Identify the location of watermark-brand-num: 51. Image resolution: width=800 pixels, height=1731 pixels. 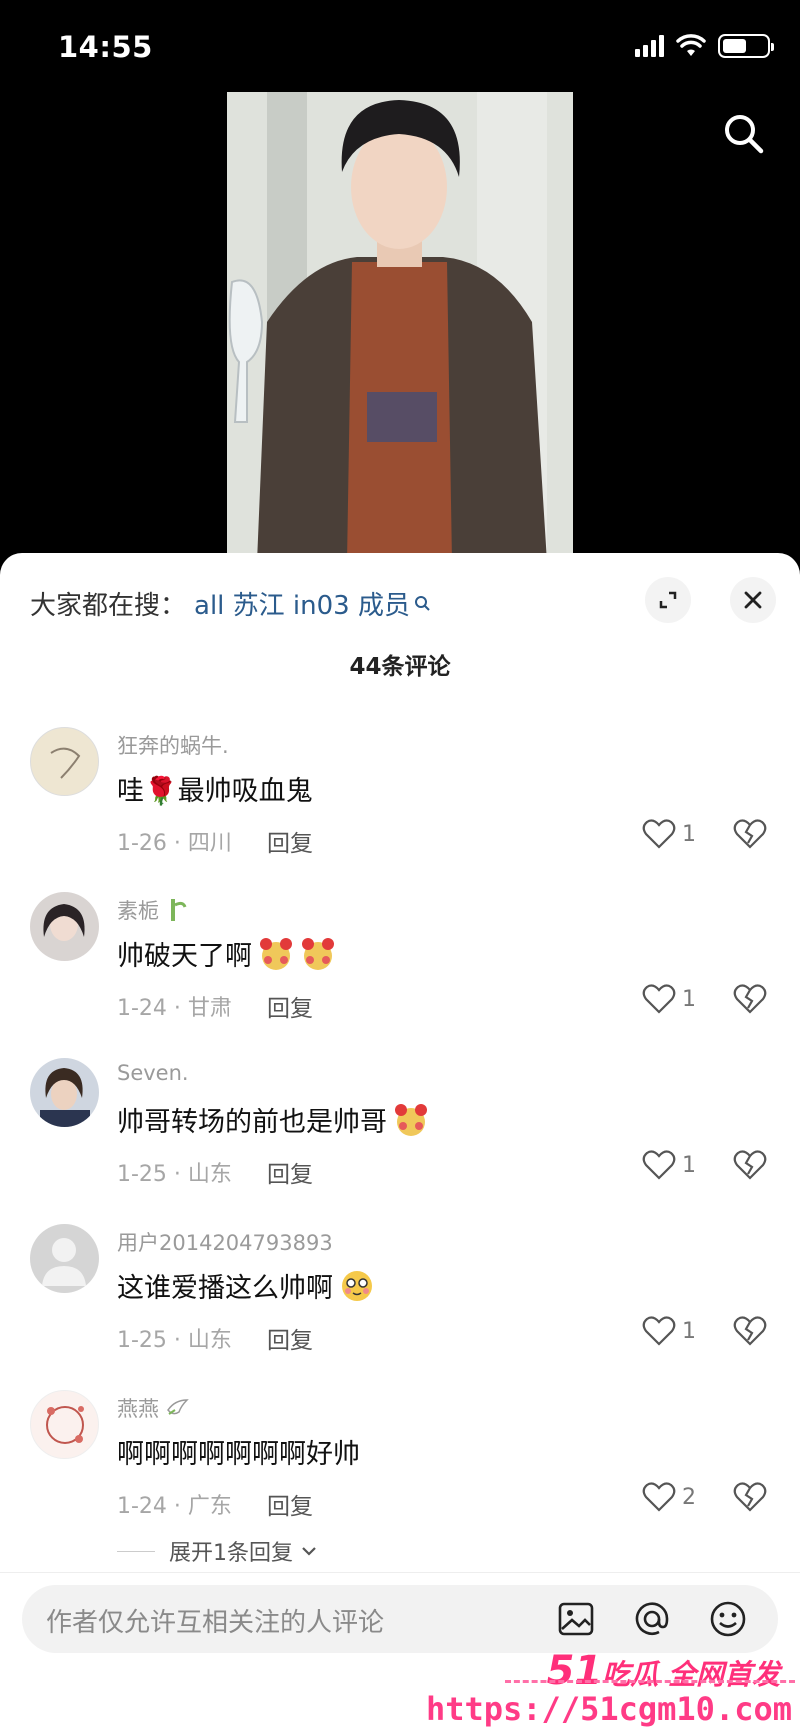
(574, 1671).